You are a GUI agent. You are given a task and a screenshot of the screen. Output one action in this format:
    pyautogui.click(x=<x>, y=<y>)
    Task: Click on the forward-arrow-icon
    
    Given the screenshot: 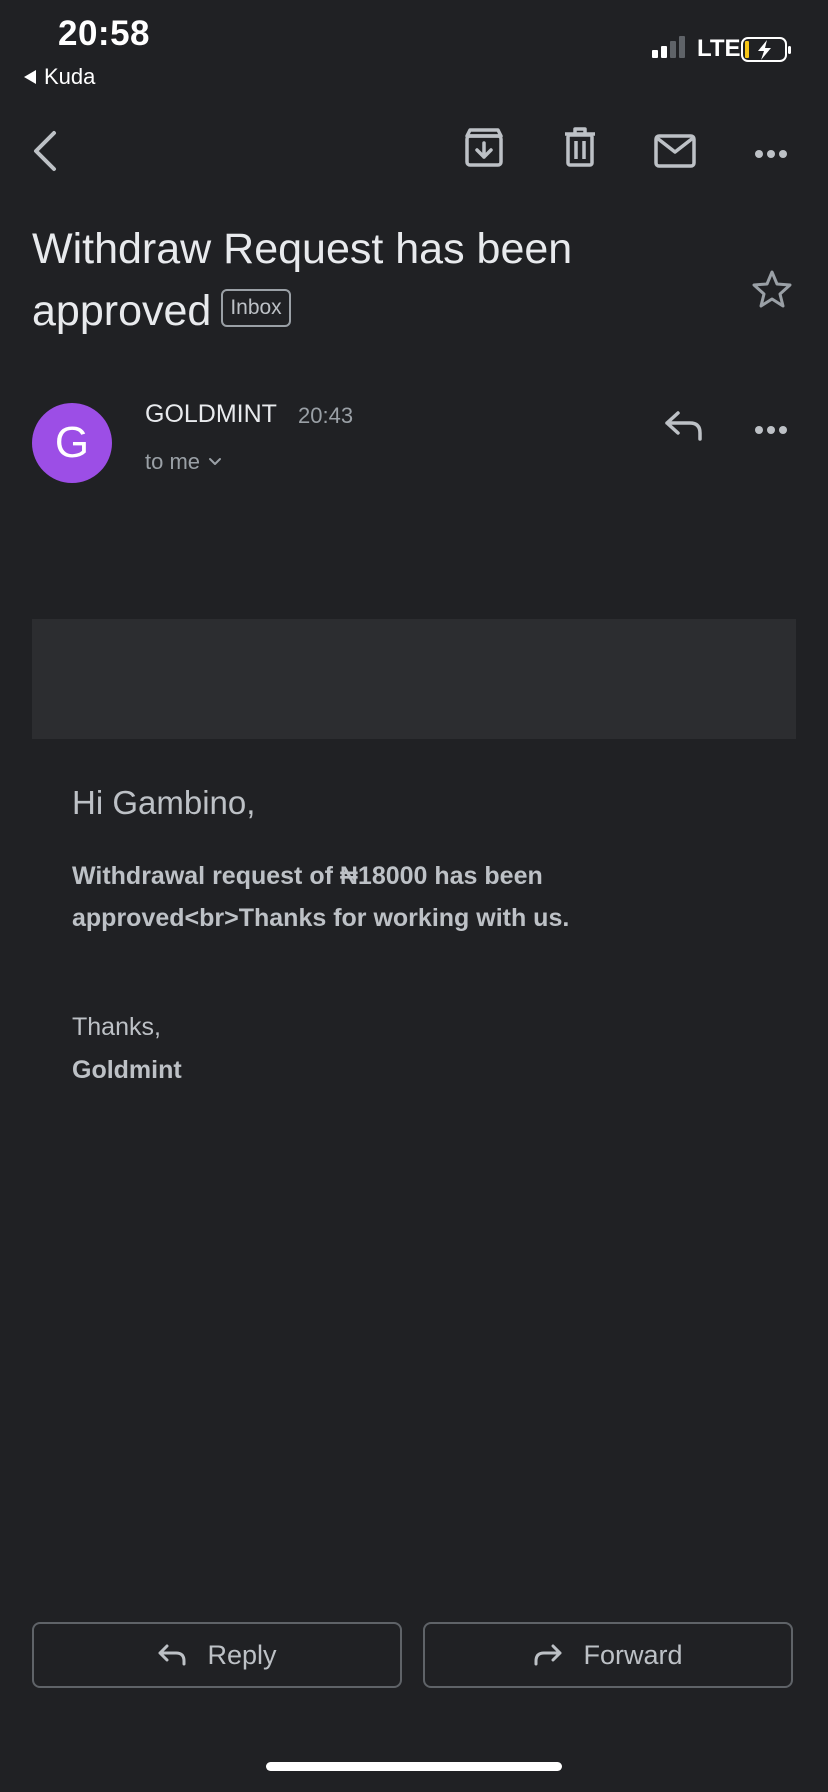 What is the action you would take?
    pyautogui.click(x=548, y=1655)
    